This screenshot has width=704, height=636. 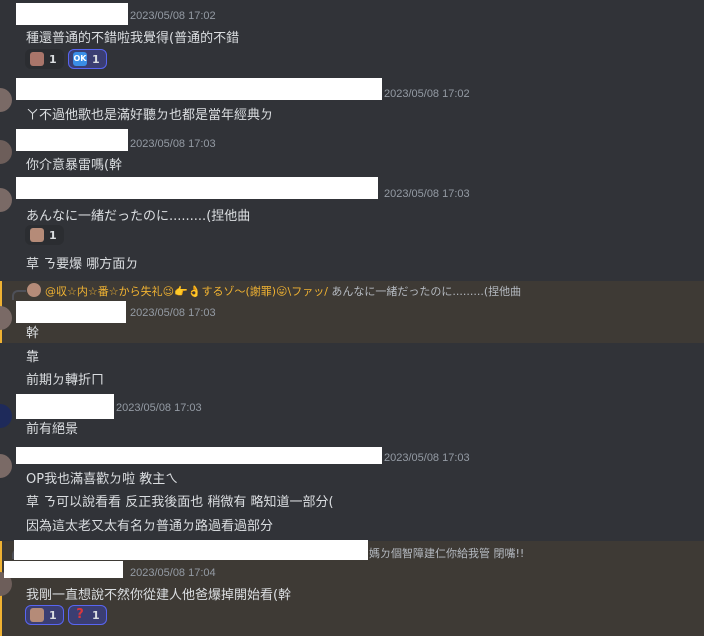 What do you see at coordinates (138, 216) in the screenshot?
I see `message-text: あんなに一緒だったのに.........(捏他曲` at bounding box center [138, 216].